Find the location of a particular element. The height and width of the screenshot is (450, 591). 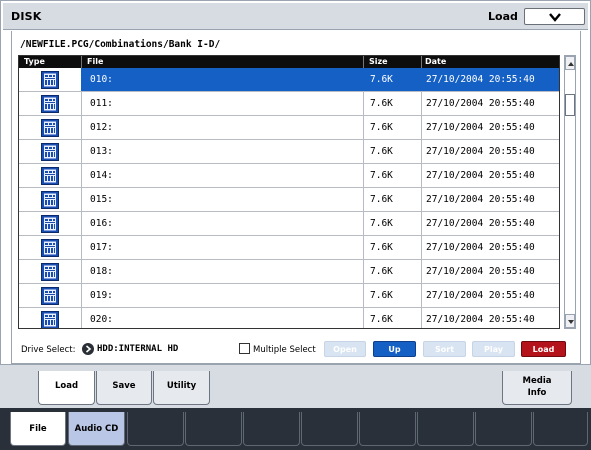

up-button: Up is located at coordinates (394, 349).